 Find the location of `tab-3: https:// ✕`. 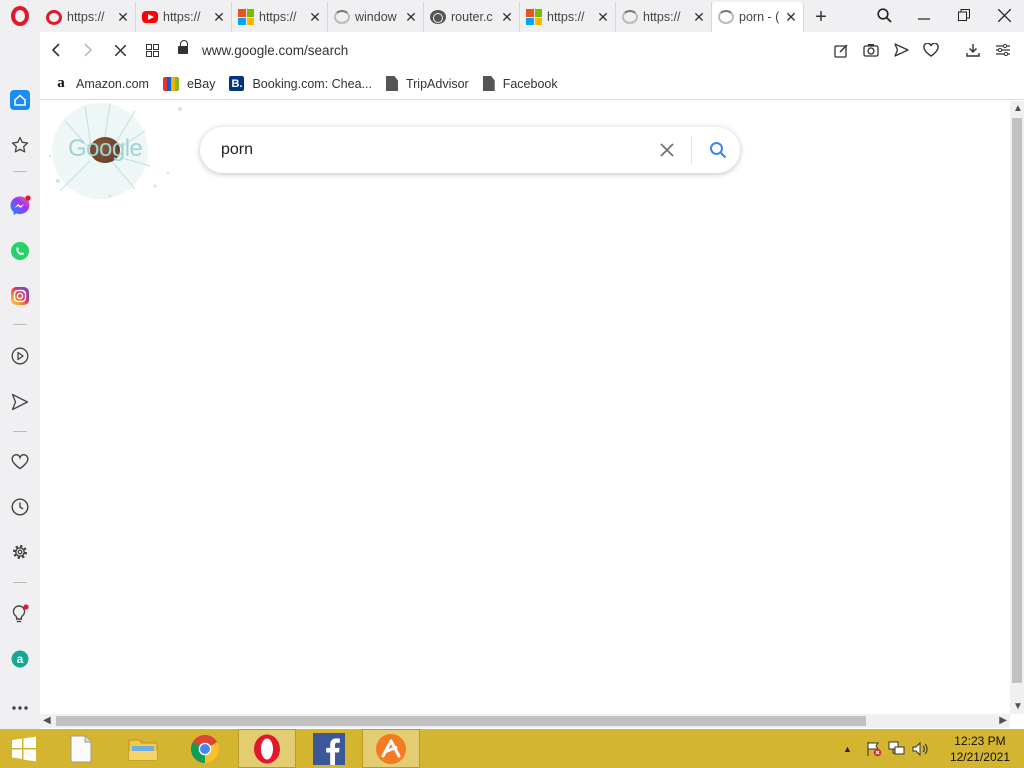

tab-3: https:// ✕ is located at coordinates (280, 17).